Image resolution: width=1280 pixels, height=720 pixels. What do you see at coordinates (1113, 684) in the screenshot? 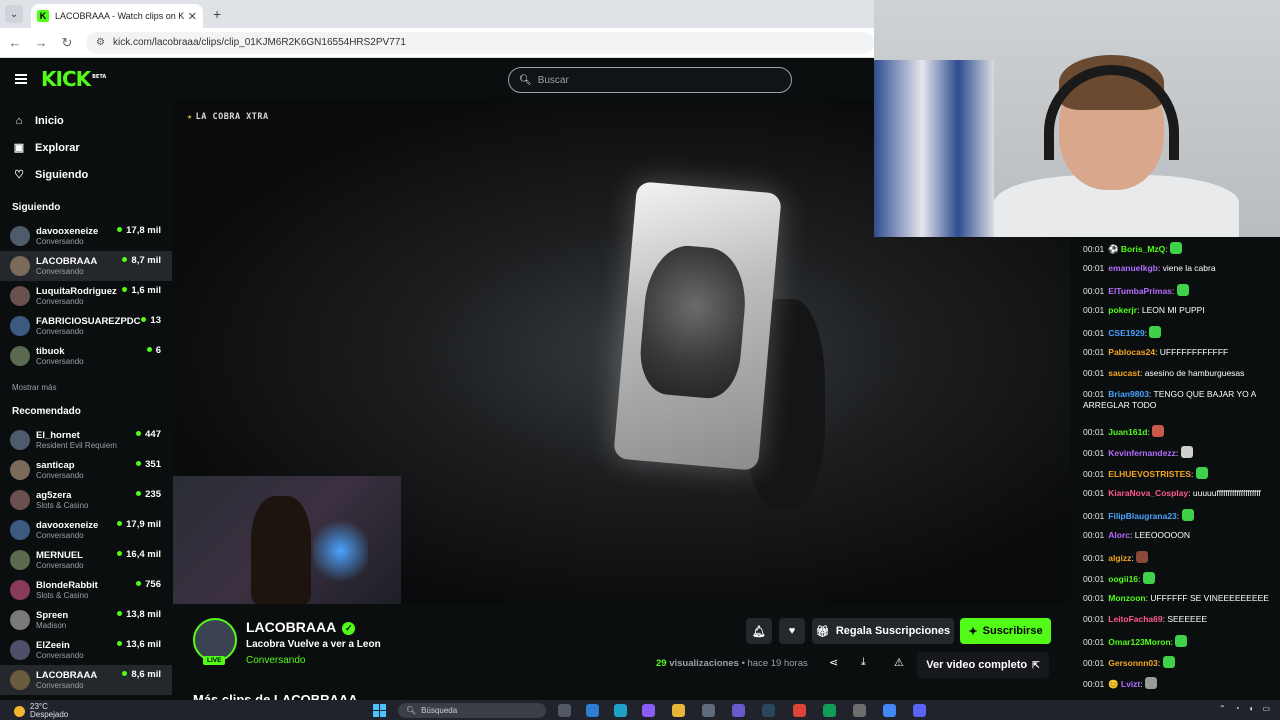
I see `chat-badge-icon: 😊` at bounding box center [1113, 684].